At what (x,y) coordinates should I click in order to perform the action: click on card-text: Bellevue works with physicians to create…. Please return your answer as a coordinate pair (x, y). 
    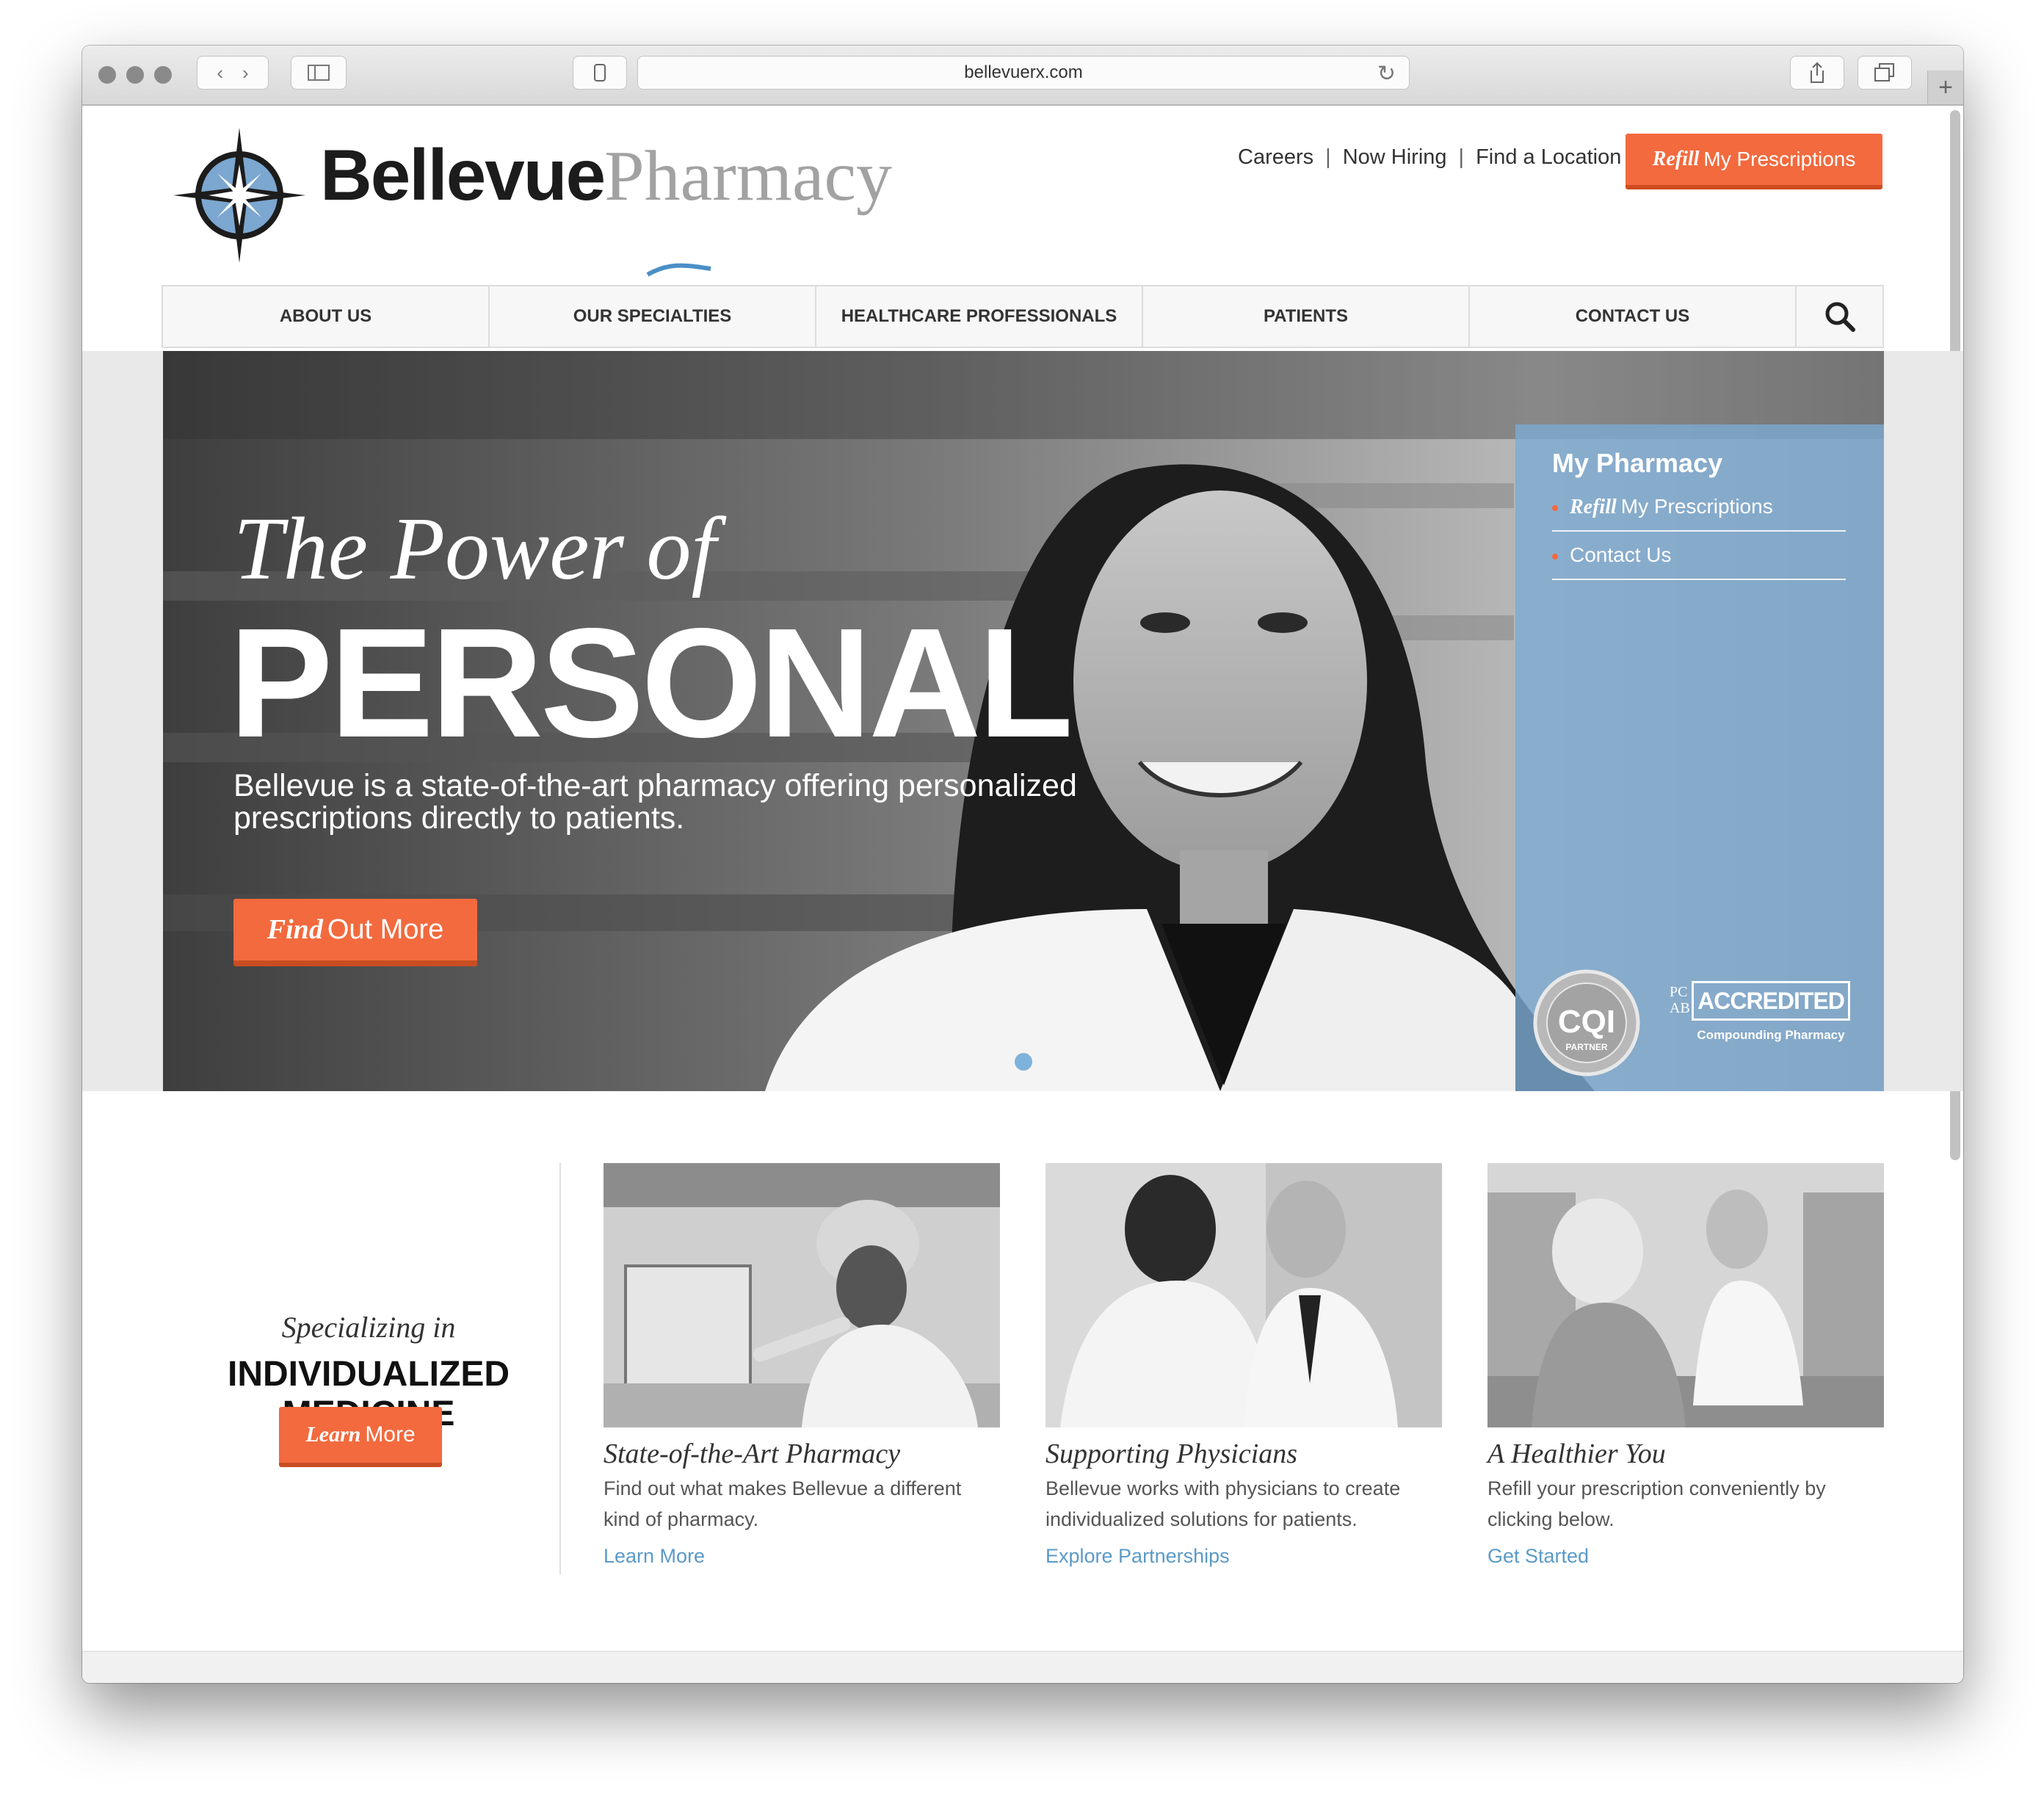
    Looking at the image, I should click on (1223, 1504).